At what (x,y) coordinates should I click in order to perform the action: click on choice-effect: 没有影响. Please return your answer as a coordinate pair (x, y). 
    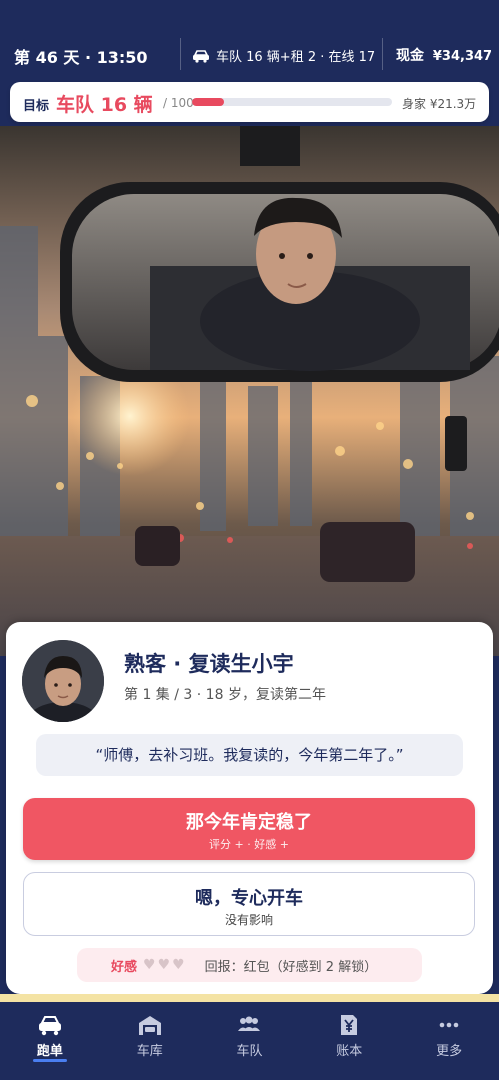
    Looking at the image, I should click on (248, 920).